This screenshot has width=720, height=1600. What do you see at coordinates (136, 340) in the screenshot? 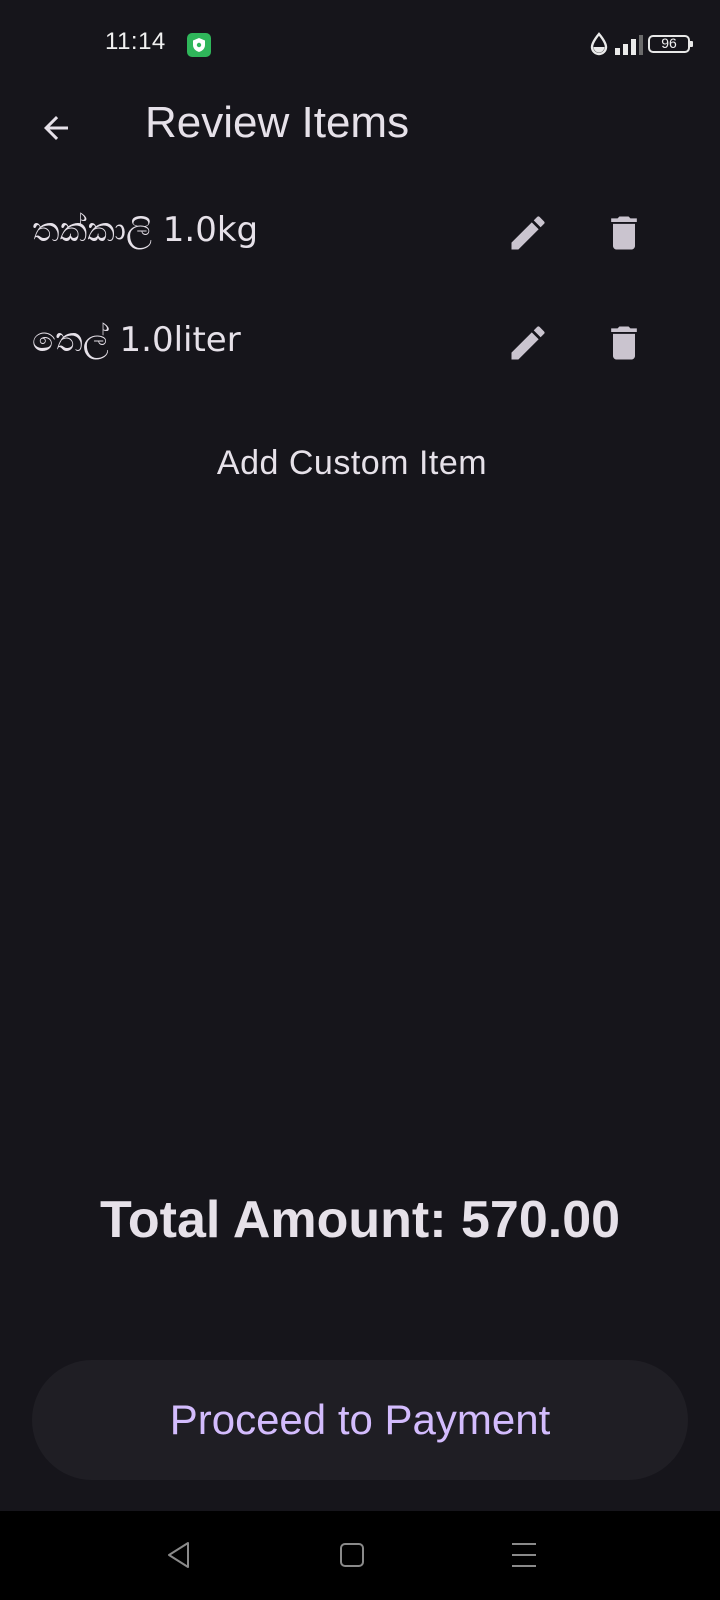
I see `item-label: තෙල් 1.0liter` at bounding box center [136, 340].